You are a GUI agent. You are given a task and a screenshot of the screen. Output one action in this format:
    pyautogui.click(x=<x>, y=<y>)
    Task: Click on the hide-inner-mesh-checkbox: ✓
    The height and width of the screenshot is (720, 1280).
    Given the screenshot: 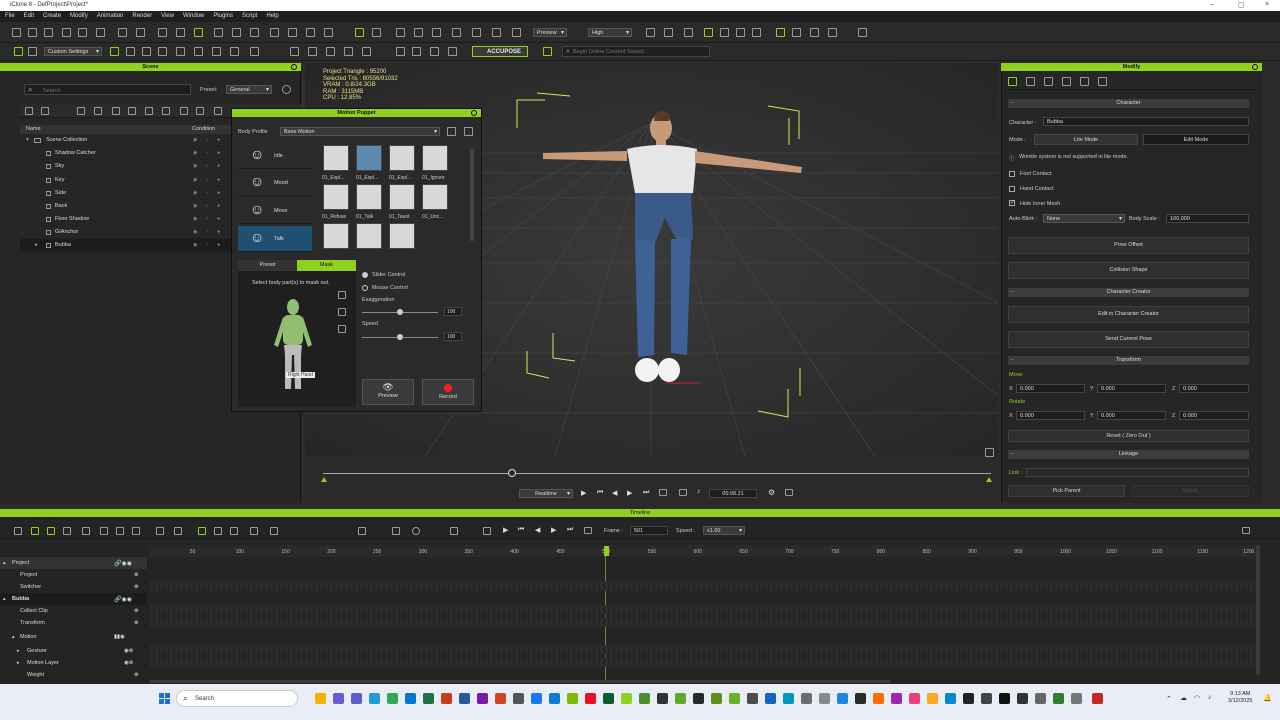 What is the action you would take?
    pyautogui.click(x=1012, y=203)
    